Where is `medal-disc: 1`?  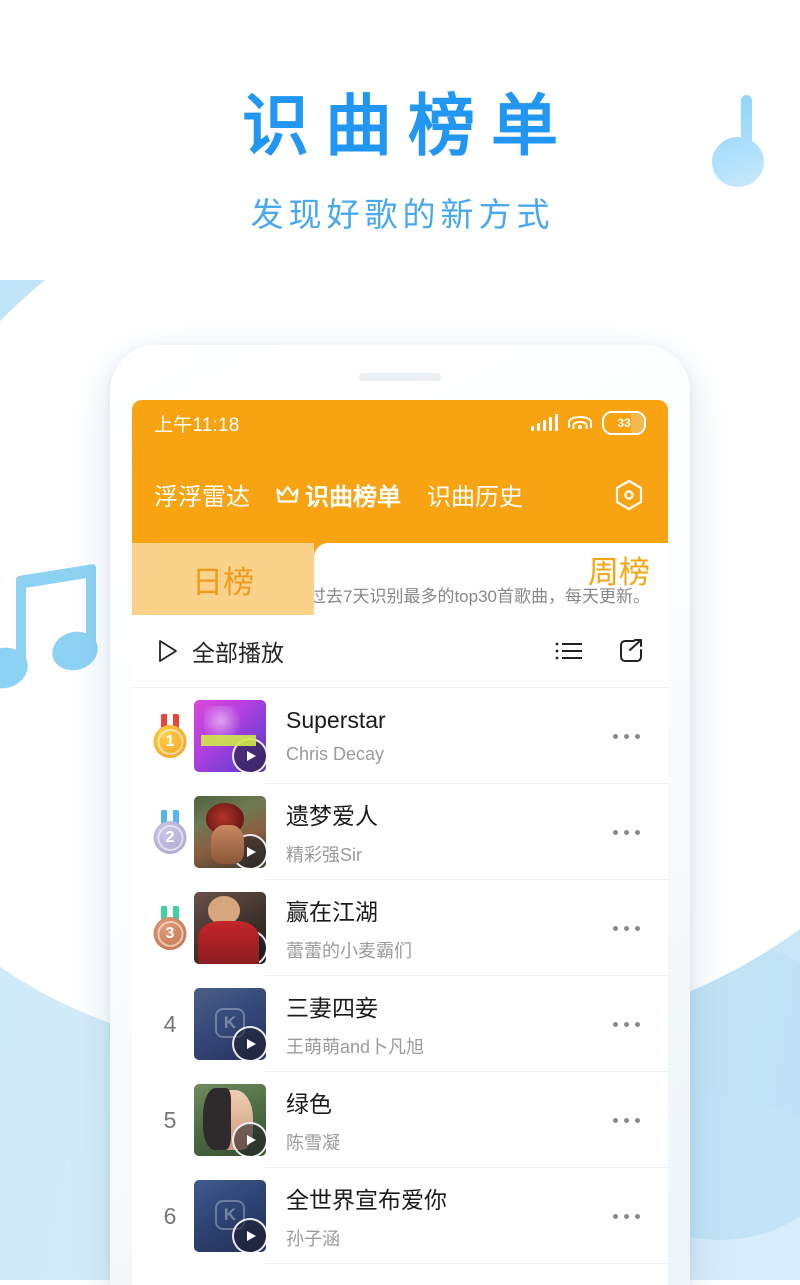
medal-disc: 1 is located at coordinates (170, 741).